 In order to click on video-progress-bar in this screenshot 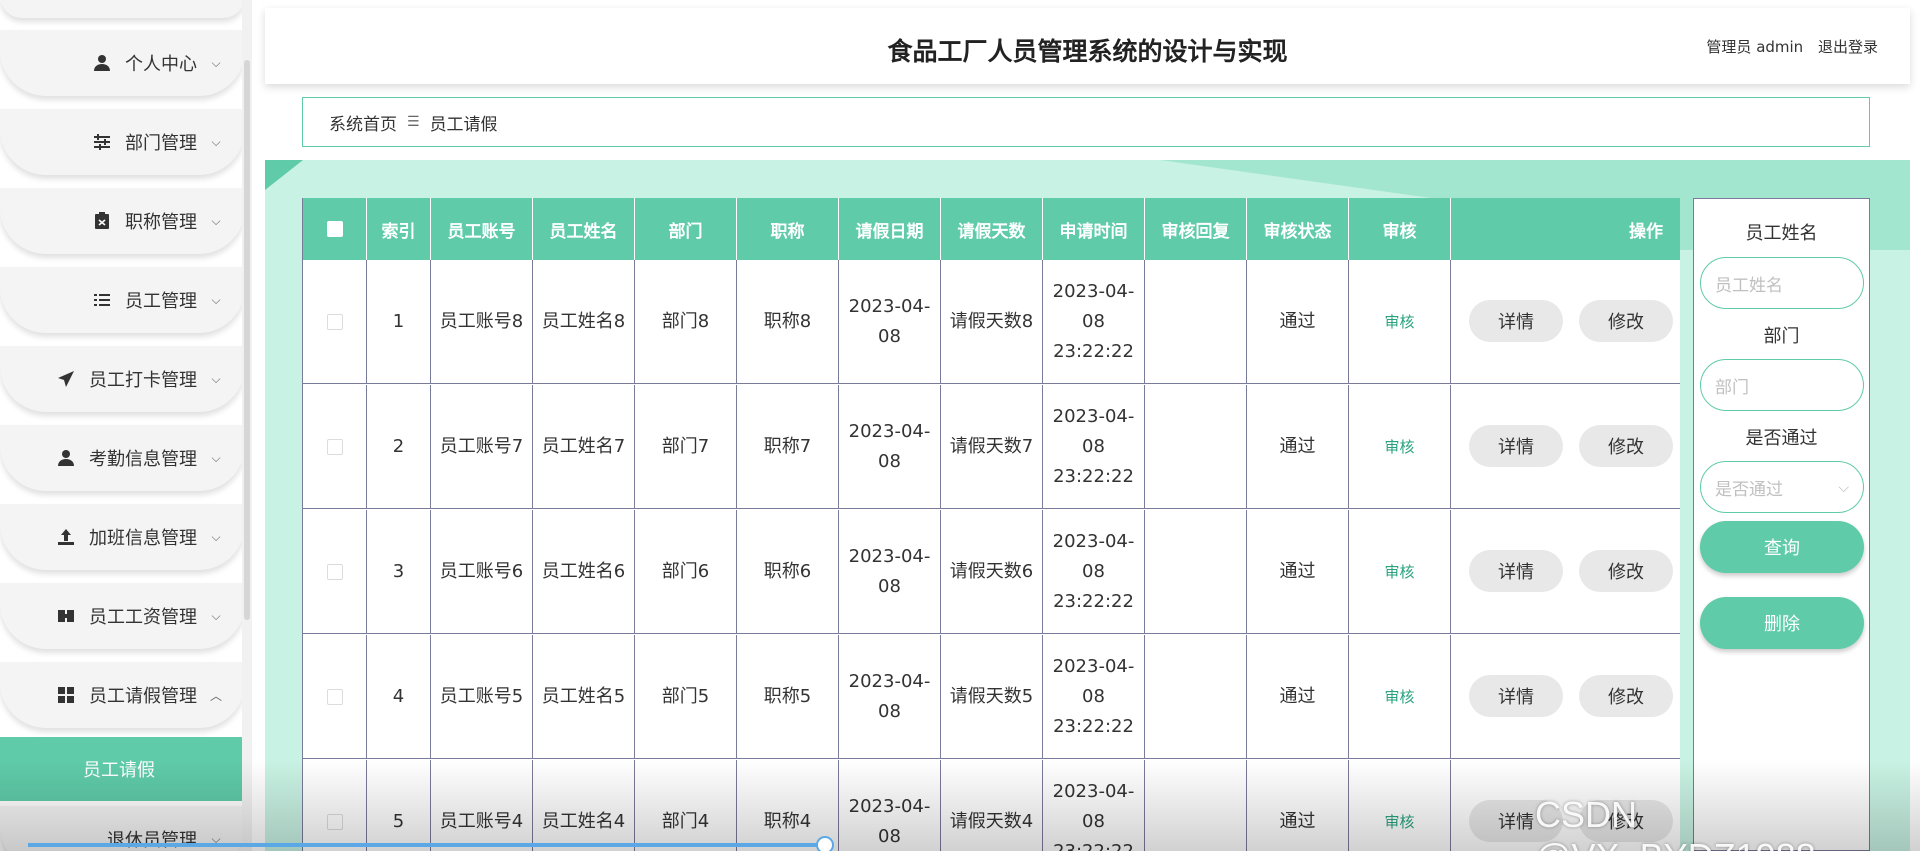, I will do `click(428, 845)`.